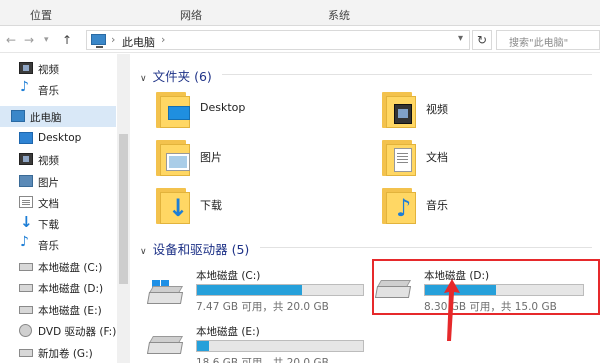  I want to click on drive-name: 本地磁盘 (E:), so click(228, 332).